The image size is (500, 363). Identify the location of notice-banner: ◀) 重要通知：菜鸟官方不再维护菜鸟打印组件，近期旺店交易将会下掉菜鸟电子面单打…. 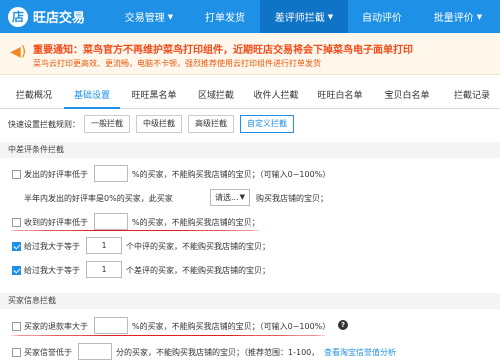
(250, 54).